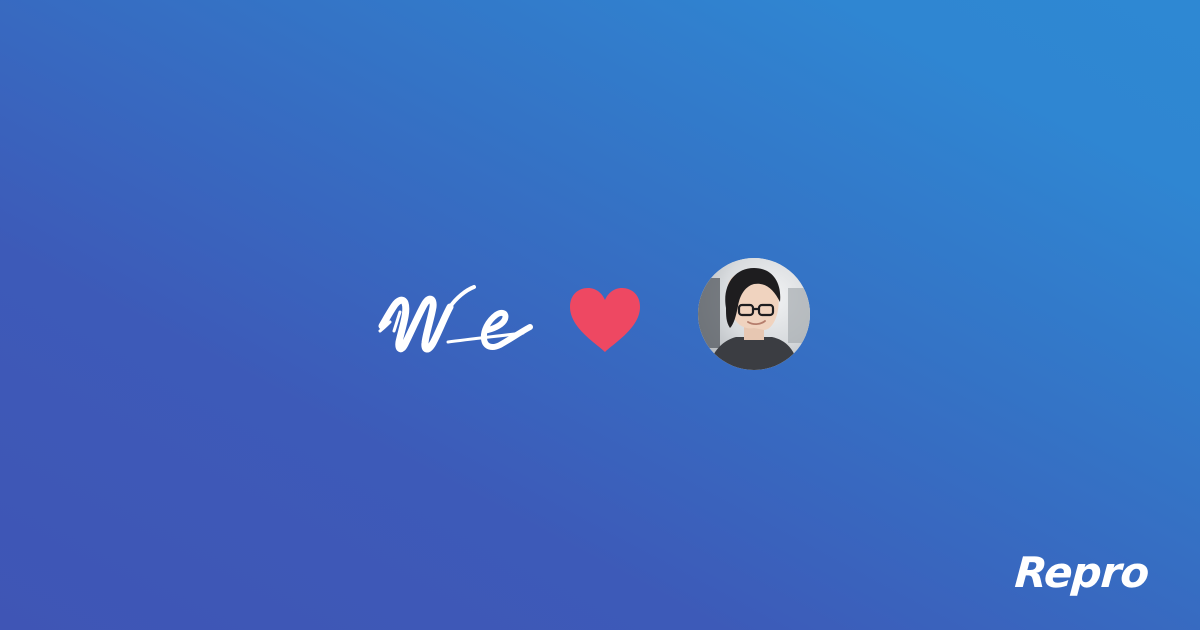  I want to click on repro-brand-logo: Repro, so click(1081, 572).